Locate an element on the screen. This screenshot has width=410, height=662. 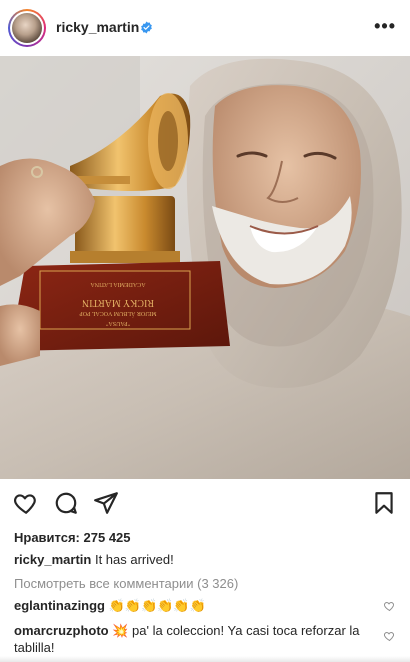
avatar is located at coordinates (27, 28).